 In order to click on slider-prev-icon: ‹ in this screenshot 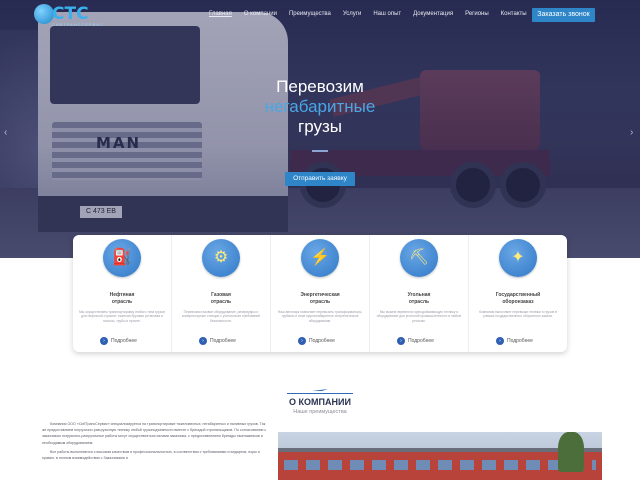, I will do `click(5, 132)`.